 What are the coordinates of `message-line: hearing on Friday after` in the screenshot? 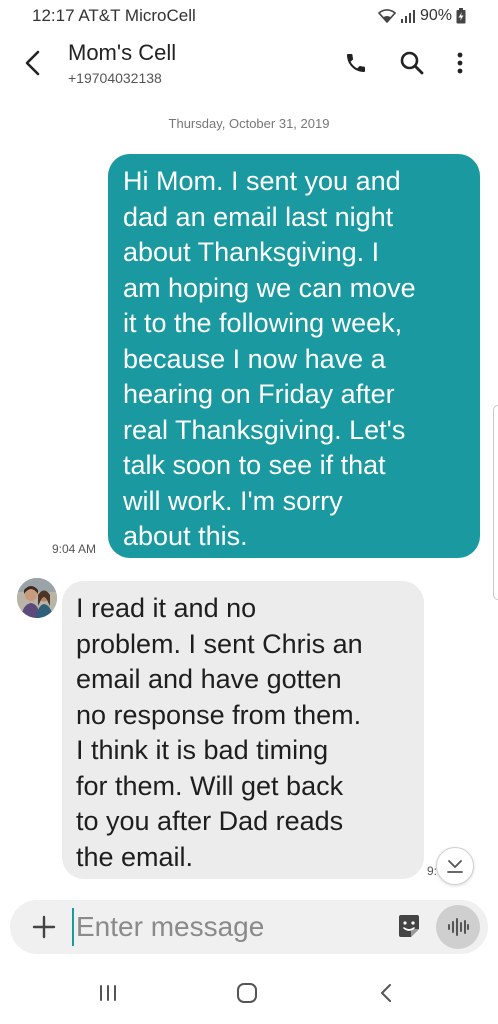 It's located at (259, 394).